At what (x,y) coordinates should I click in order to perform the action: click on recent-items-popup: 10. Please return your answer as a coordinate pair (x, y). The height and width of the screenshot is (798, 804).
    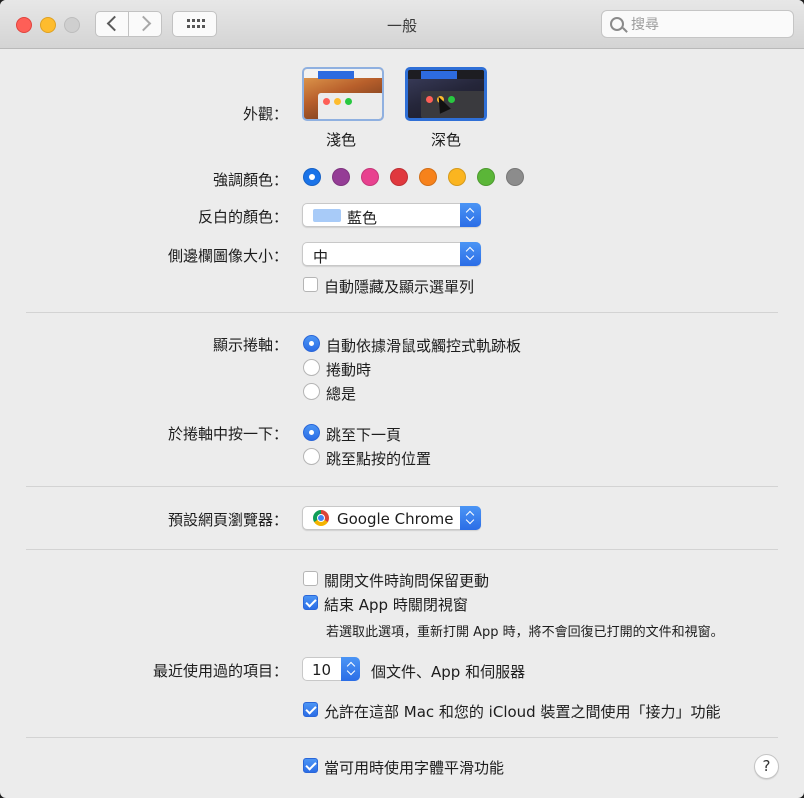
    Looking at the image, I should click on (331, 669).